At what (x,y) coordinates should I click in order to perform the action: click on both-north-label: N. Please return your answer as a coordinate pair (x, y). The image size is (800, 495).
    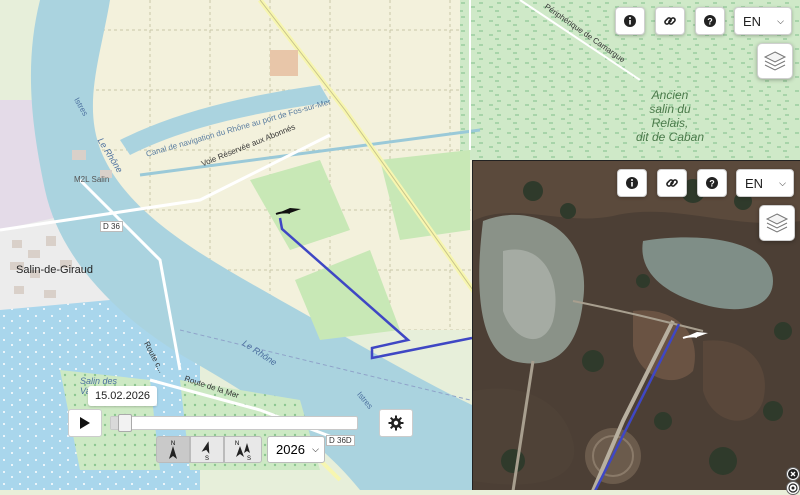
    Looking at the image, I should click on (237, 444).